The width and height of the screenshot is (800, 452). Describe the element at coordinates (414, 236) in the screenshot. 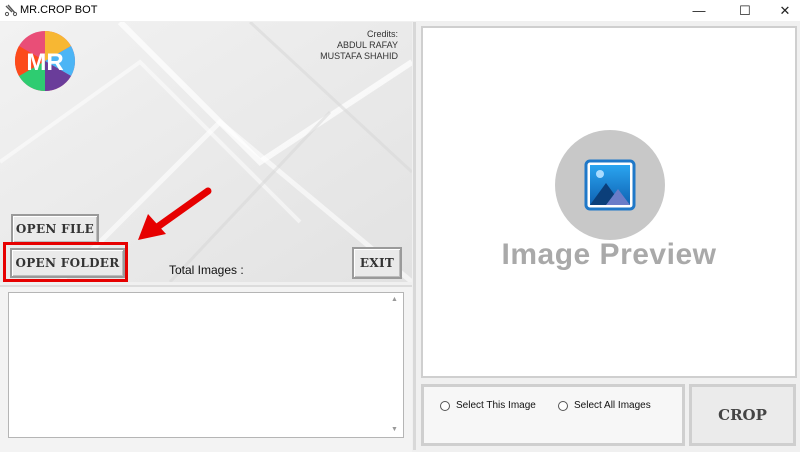

I see `panel-divider` at that location.